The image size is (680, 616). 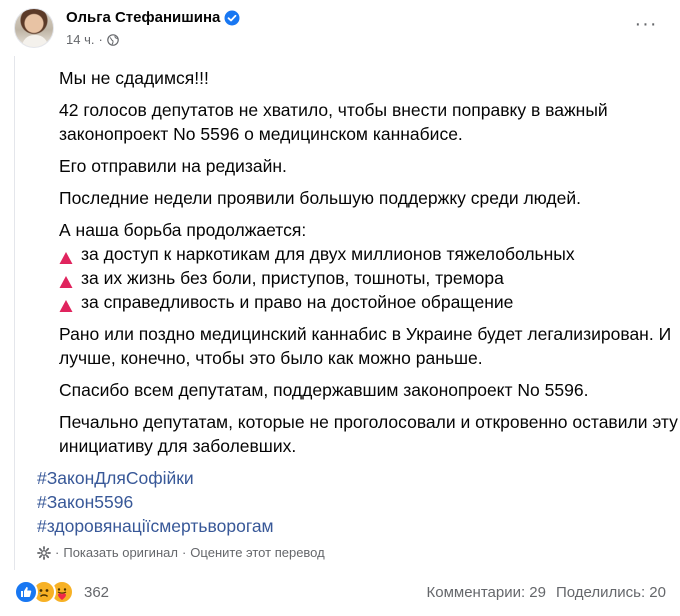 I want to click on like-icon, so click(x=26, y=592).